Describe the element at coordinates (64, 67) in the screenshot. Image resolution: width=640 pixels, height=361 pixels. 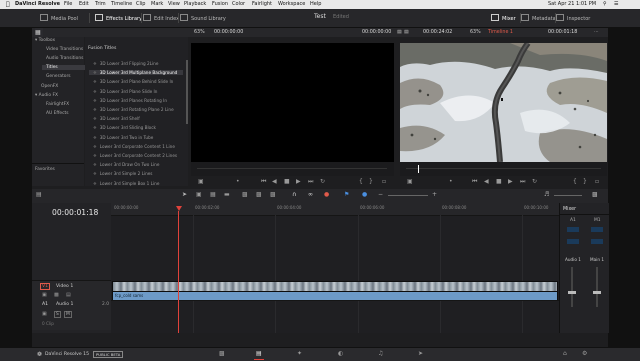
I see `toolbox-item-titles: Titles` at that location.